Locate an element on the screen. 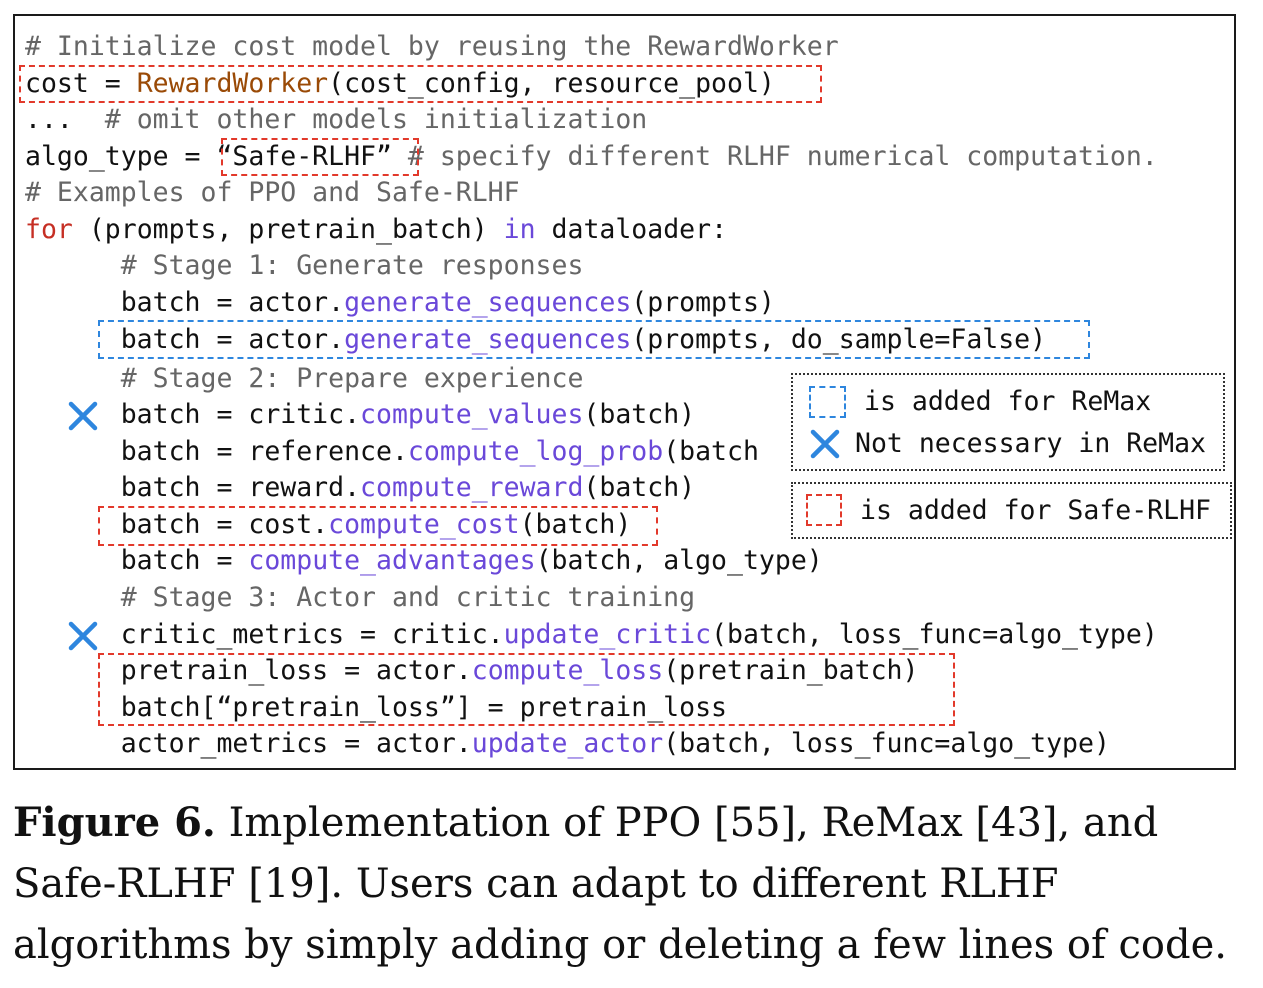  code-token: in is located at coordinates (519, 229).